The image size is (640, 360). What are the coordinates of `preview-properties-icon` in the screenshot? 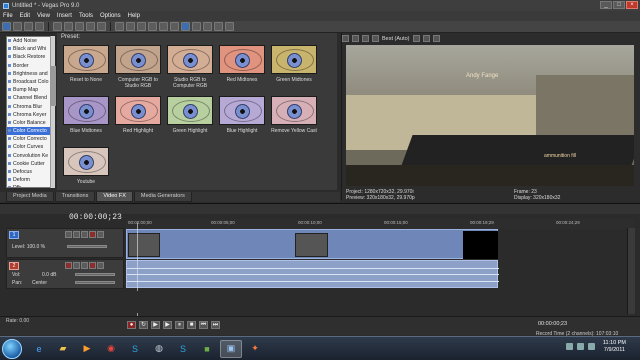 It's located at (345, 38).